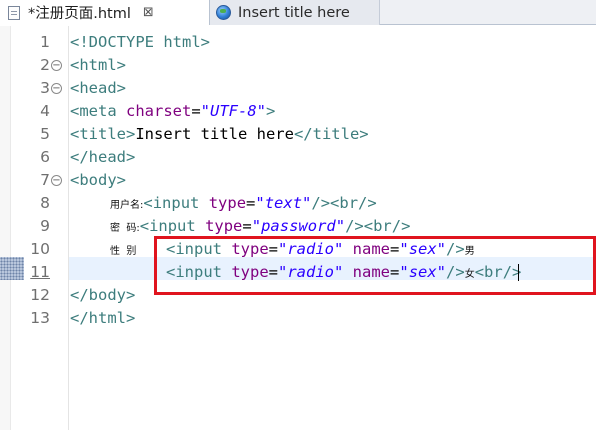 This screenshot has height=430, width=596. What do you see at coordinates (98, 65) in the screenshot?
I see `code-line-2: <html>` at bounding box center [98, 65].